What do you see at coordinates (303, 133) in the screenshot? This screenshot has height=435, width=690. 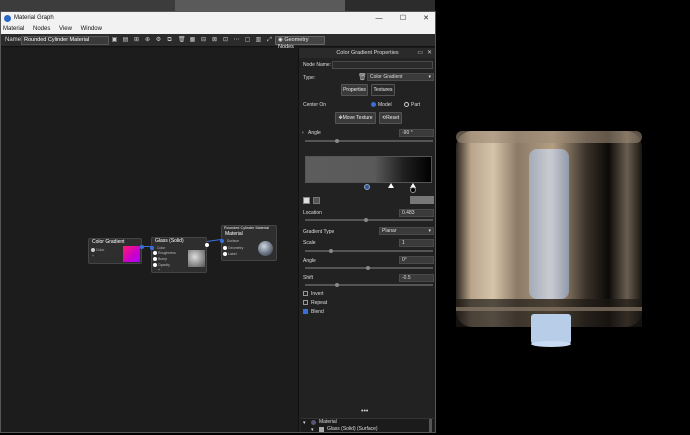 I see `angle-expand-chevron: ›` at bounding box center [303, 133].